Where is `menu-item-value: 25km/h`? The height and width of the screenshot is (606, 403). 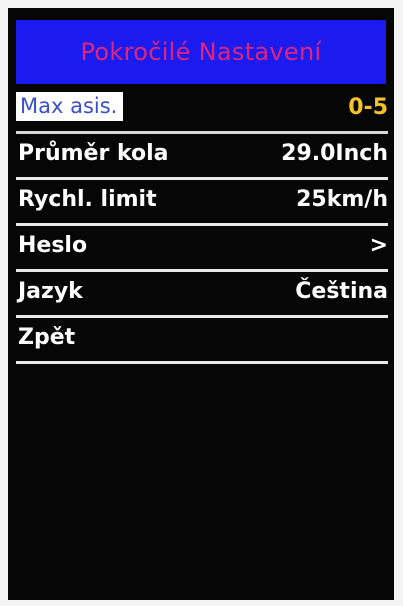
menu-item-value: 25km/h is located at coordinates (342, 199).